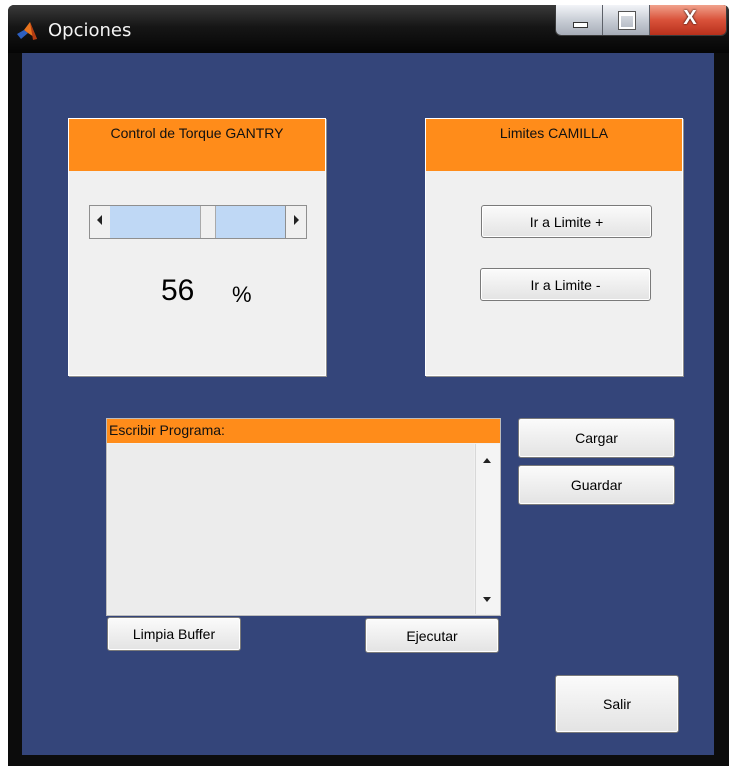 Image resolution: width=729 pixels, height=766 pixels. I want to click on close-icon: X, so click(690, 18).